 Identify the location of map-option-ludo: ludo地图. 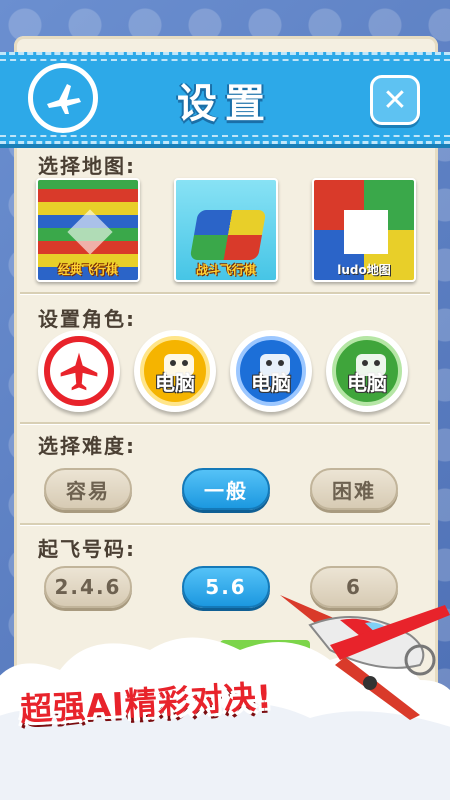
(364, 230).